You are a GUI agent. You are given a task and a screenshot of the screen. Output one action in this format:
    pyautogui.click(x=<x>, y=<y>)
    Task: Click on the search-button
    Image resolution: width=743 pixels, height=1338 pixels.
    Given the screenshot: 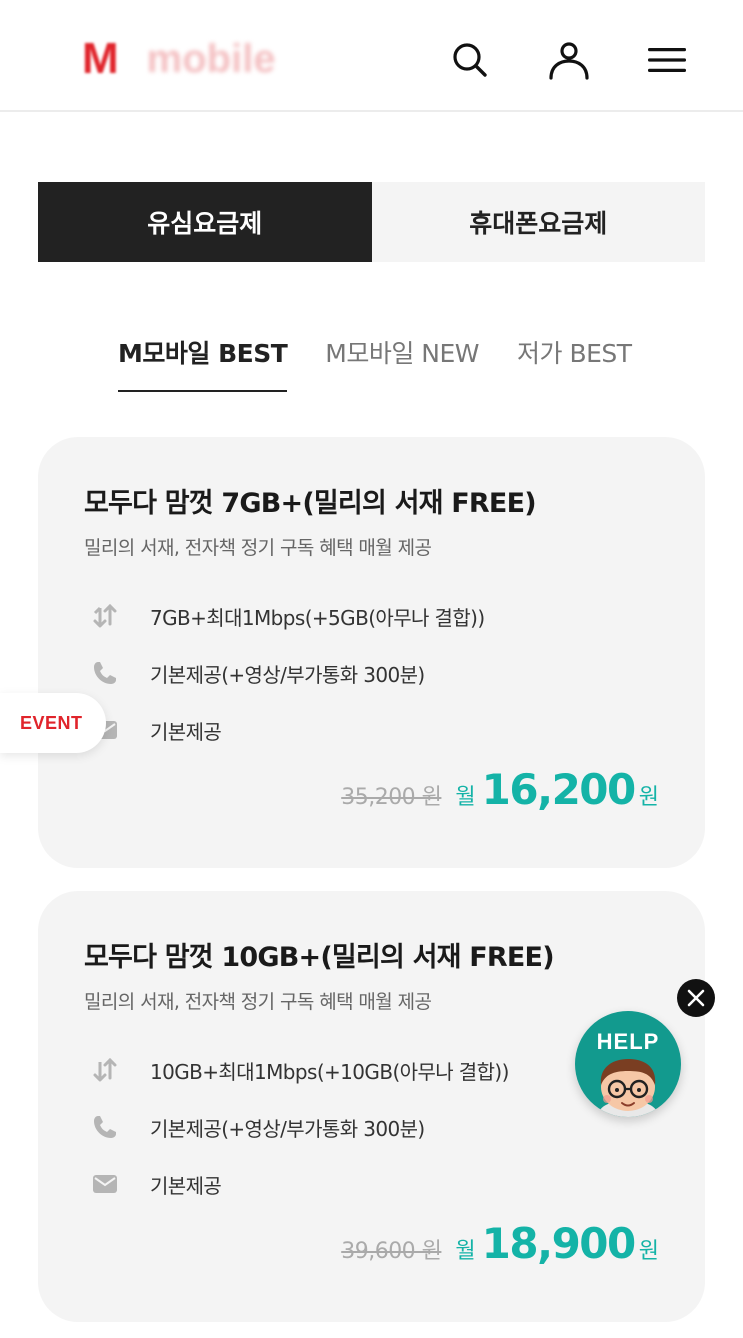 What is the action you would take?
    pyautogui.click(x=470, y=60)
    